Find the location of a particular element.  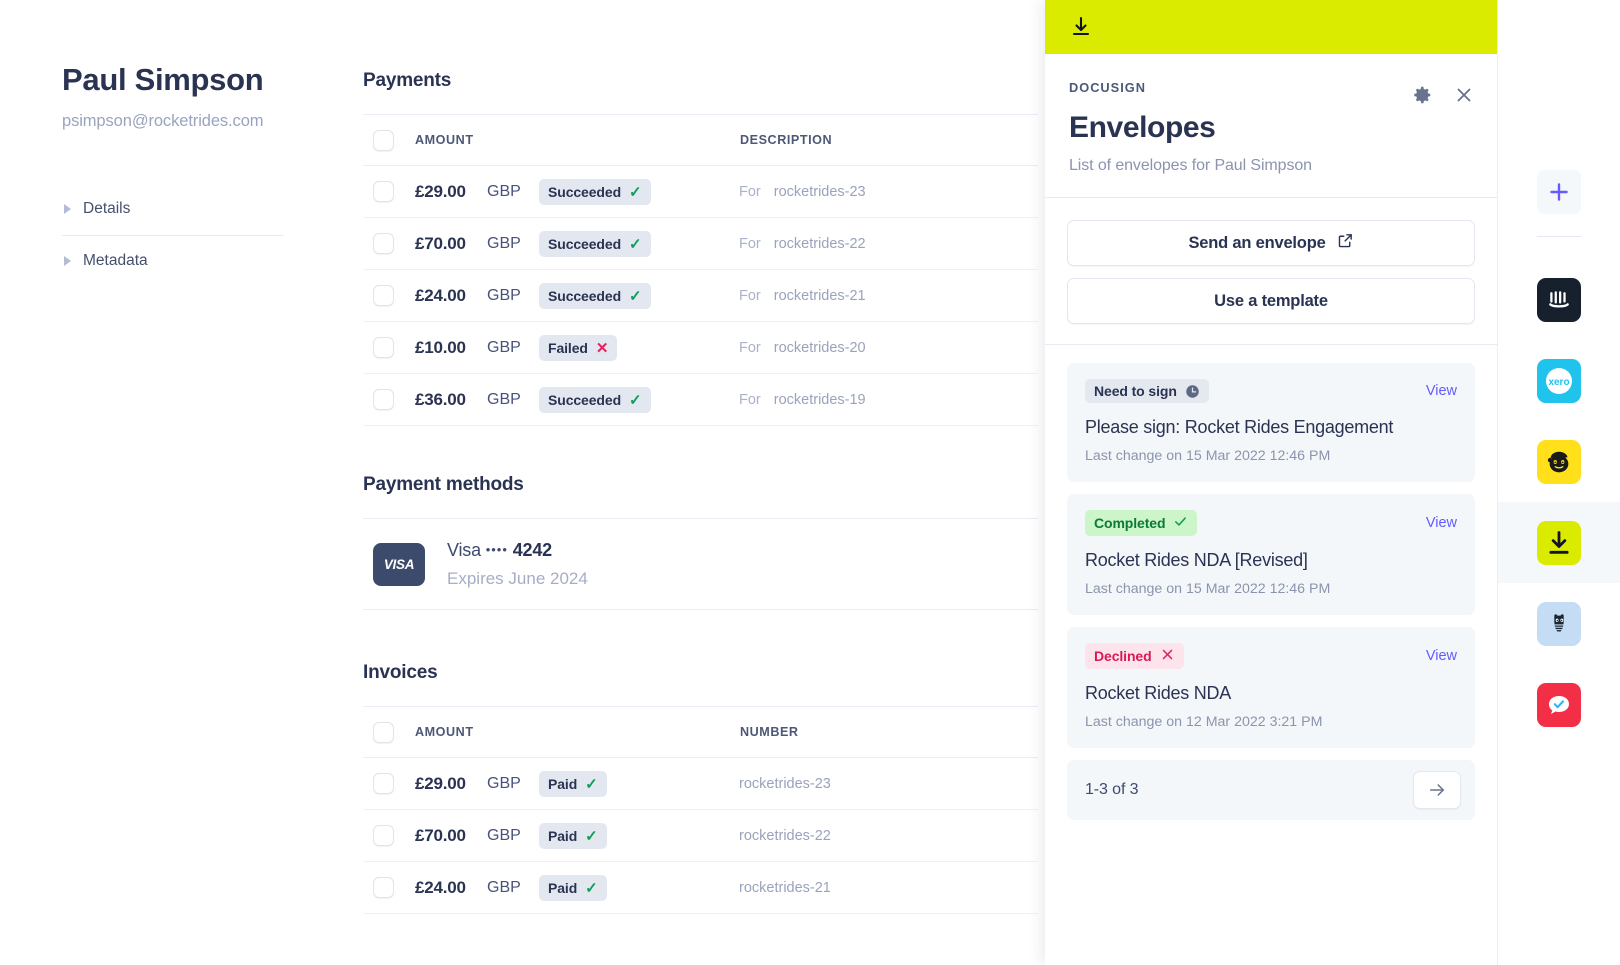

panel-subtitle: List of envelopes for Paul Simpson is located at coordinates (1190, 165).